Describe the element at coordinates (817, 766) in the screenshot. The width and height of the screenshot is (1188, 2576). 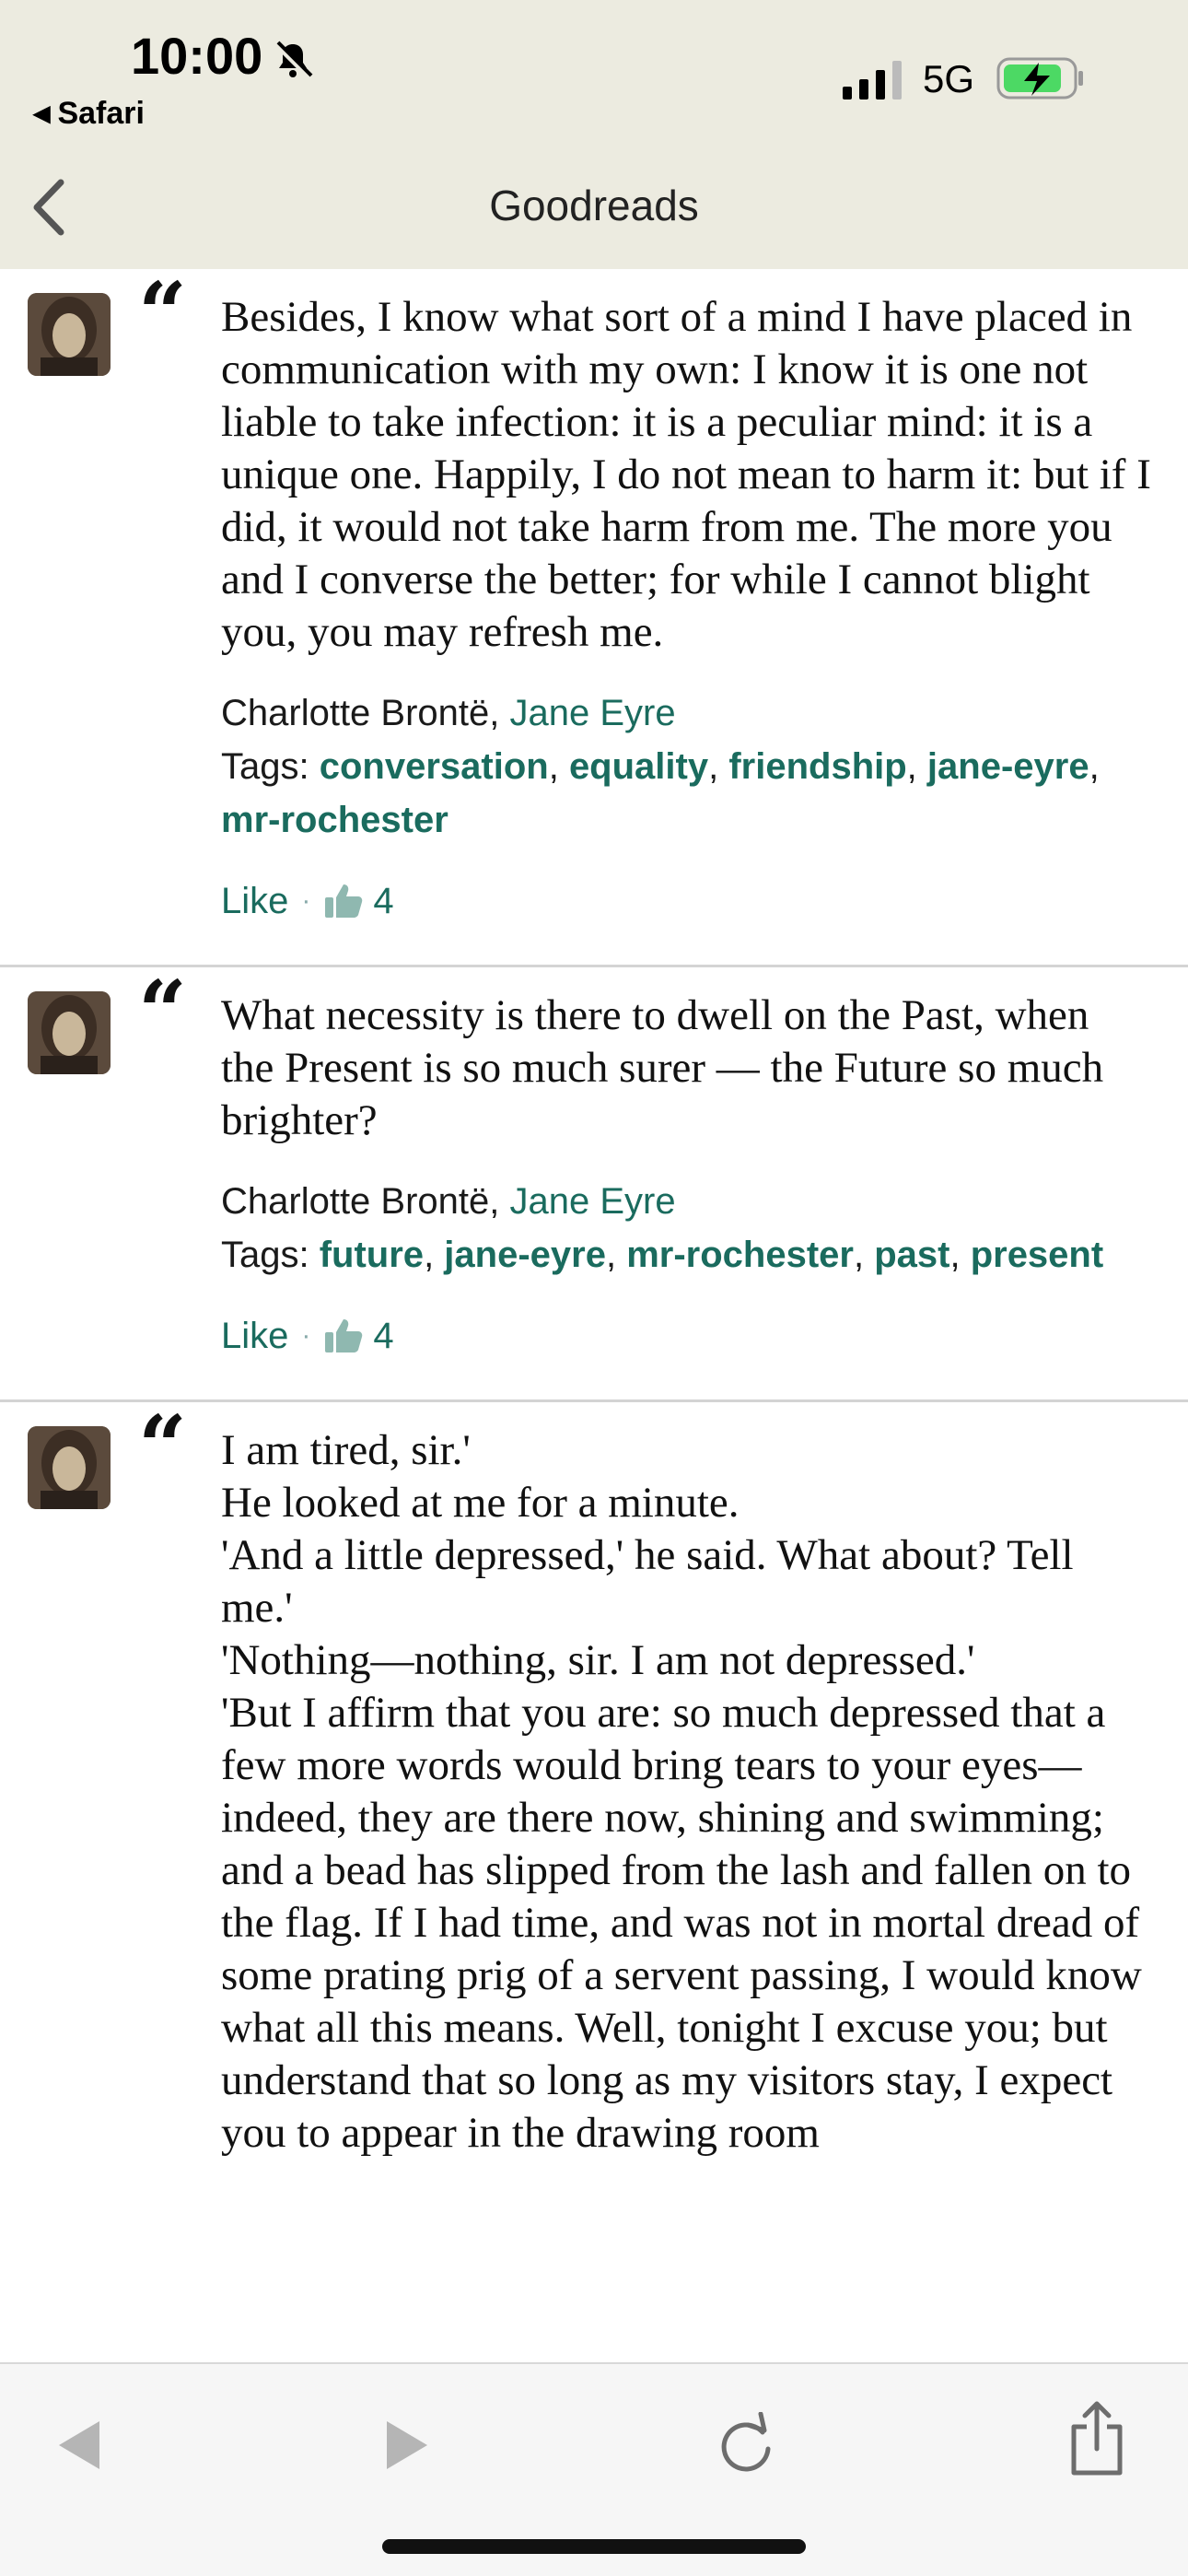
I see `tag-link: friendship` at that location.